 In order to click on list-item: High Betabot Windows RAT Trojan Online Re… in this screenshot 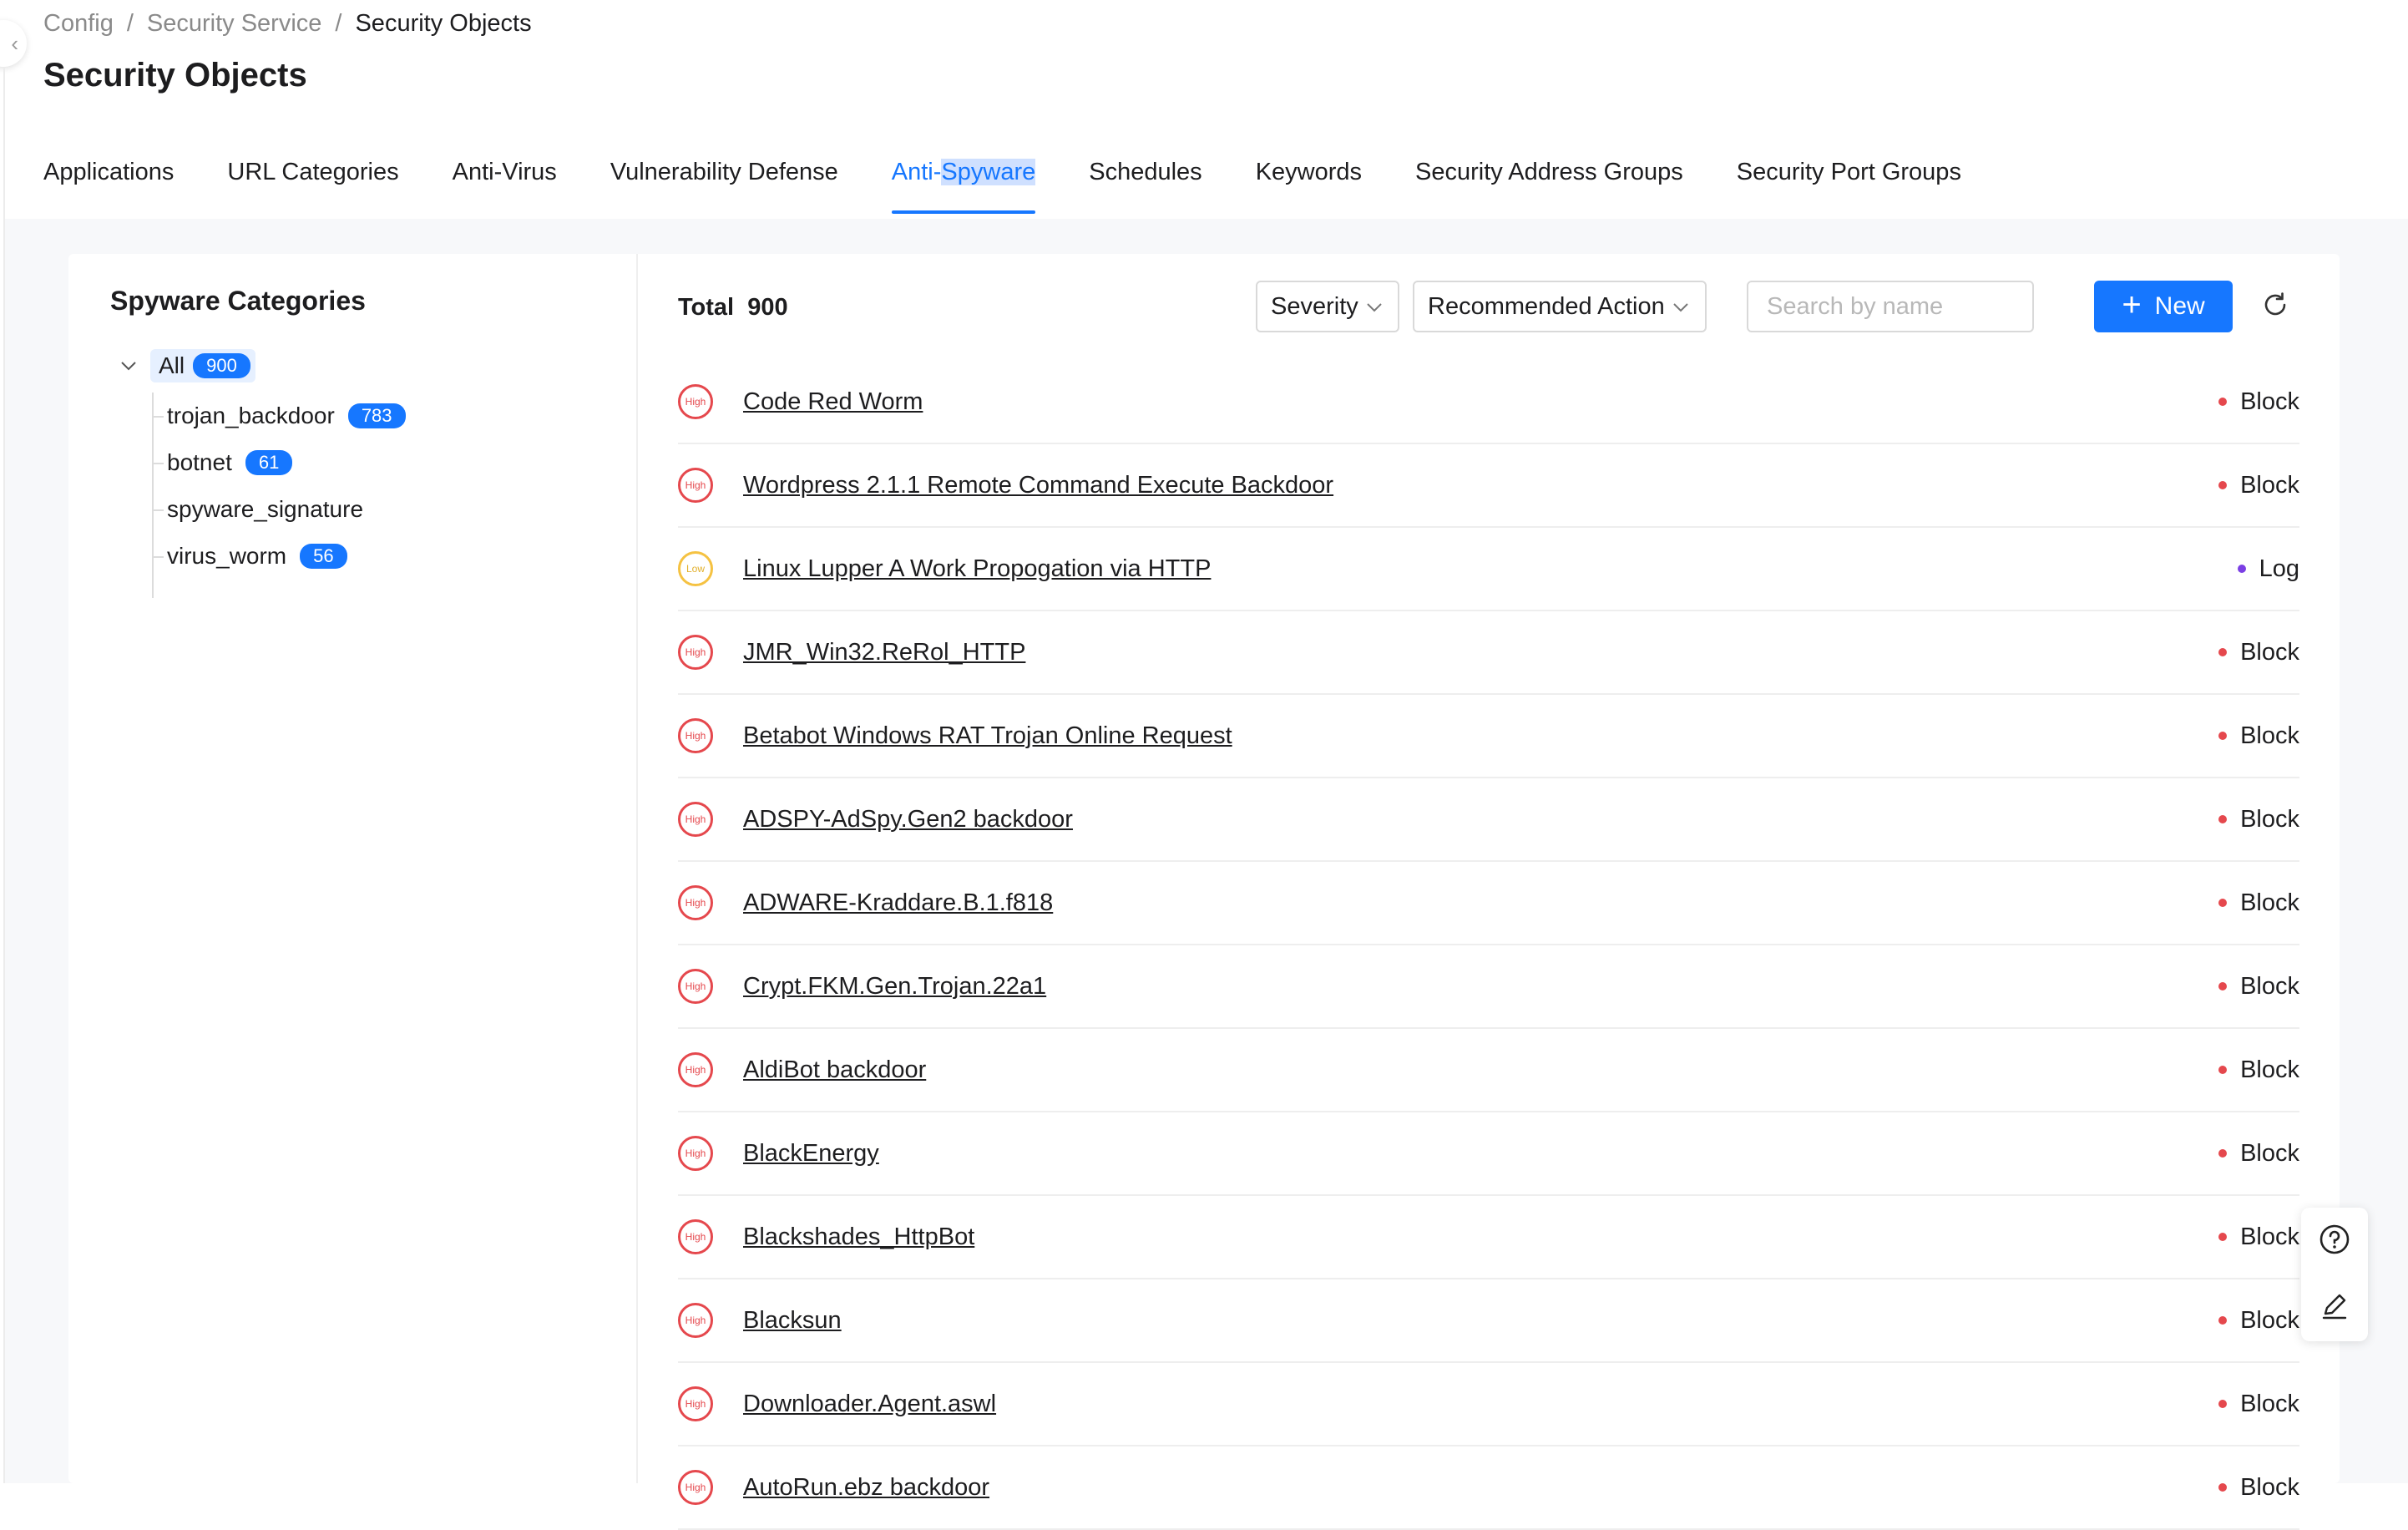, I will do `click(1488, 736)`.